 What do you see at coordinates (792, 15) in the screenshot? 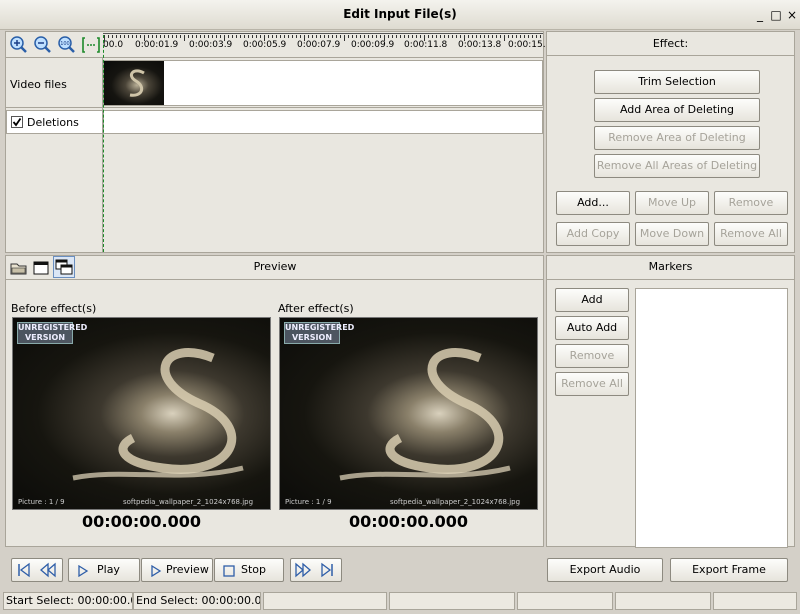
I see `close-button: ×` at bounding box center [792, 15].